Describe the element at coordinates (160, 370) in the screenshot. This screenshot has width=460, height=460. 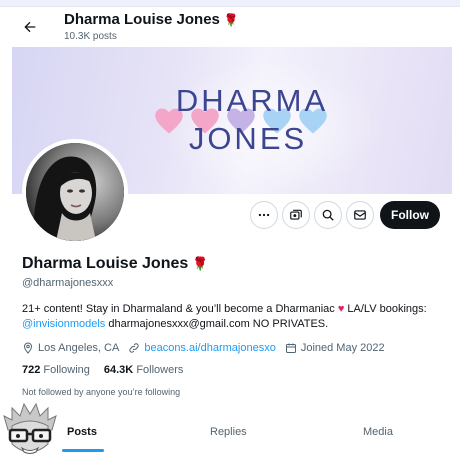
I see `followers-label: Followers` at that location.